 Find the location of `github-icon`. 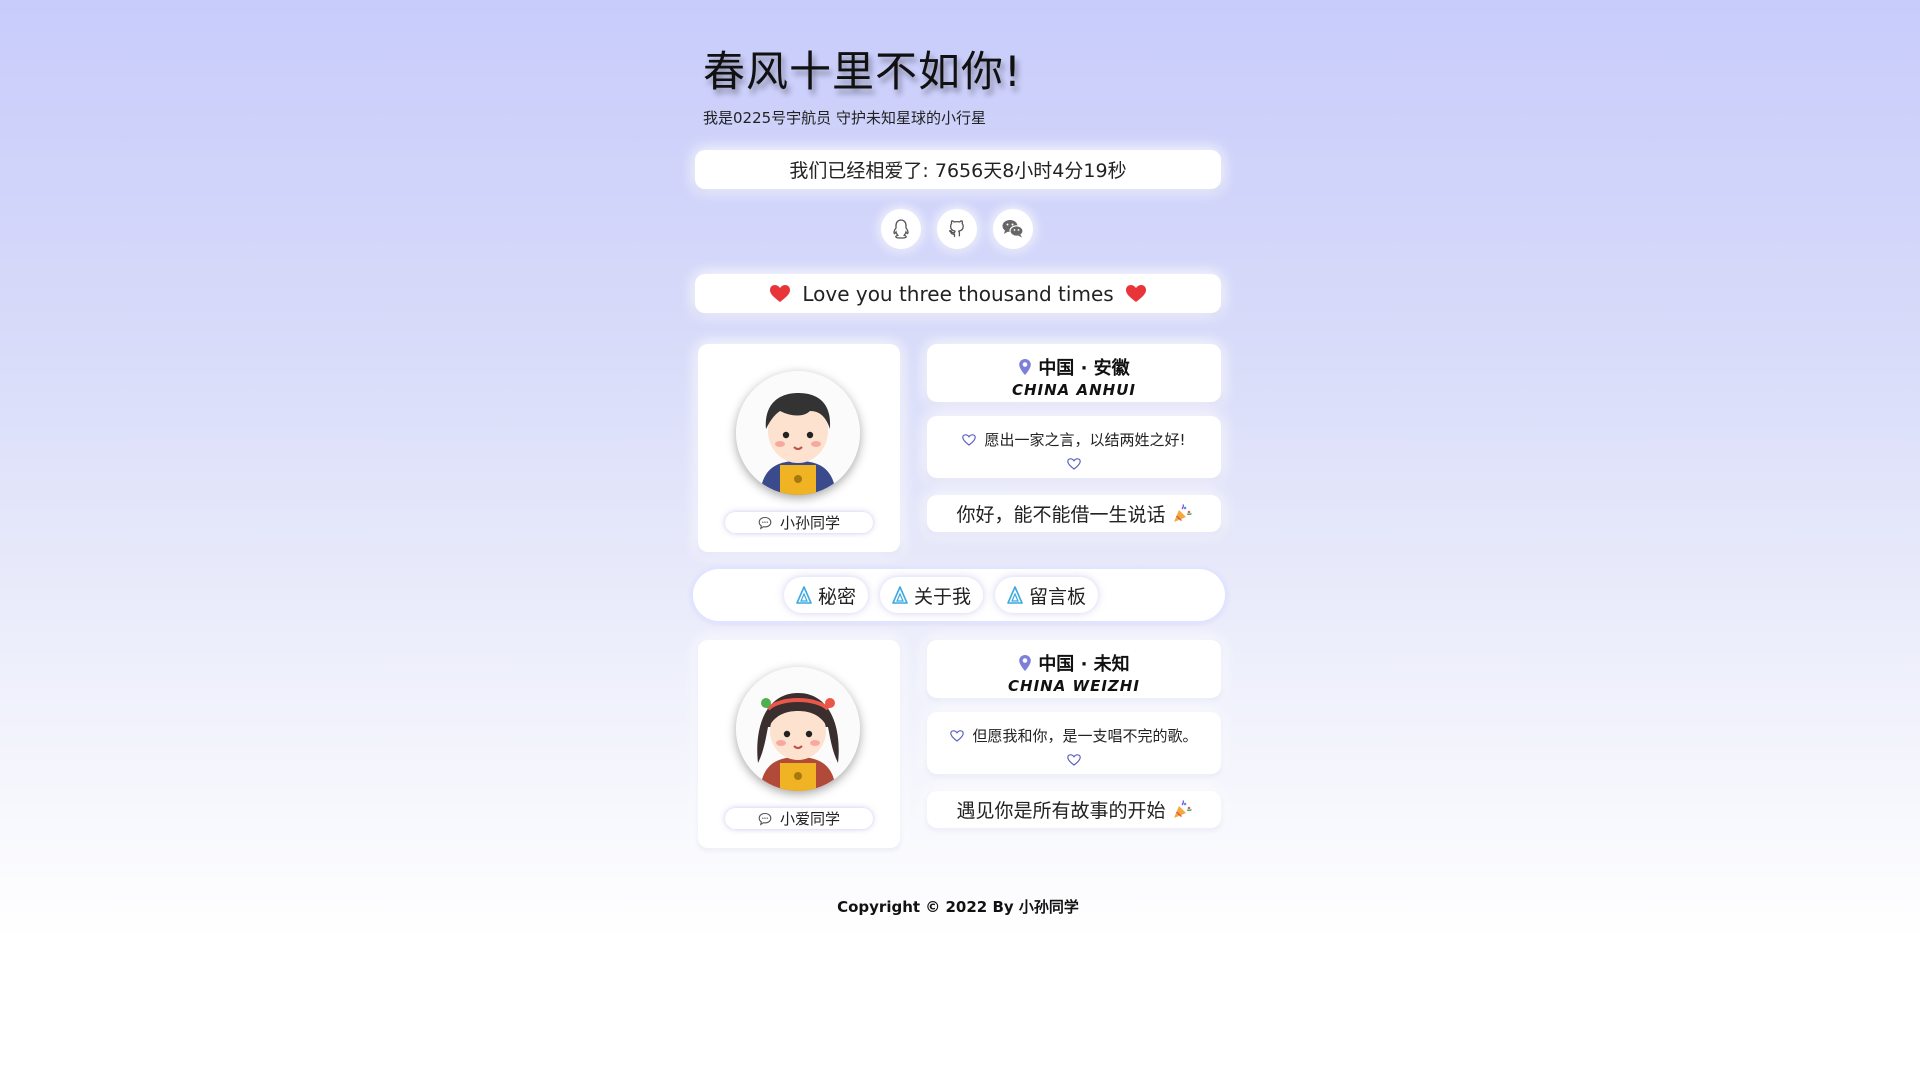

github-icon is located at coordinates (956, 229).